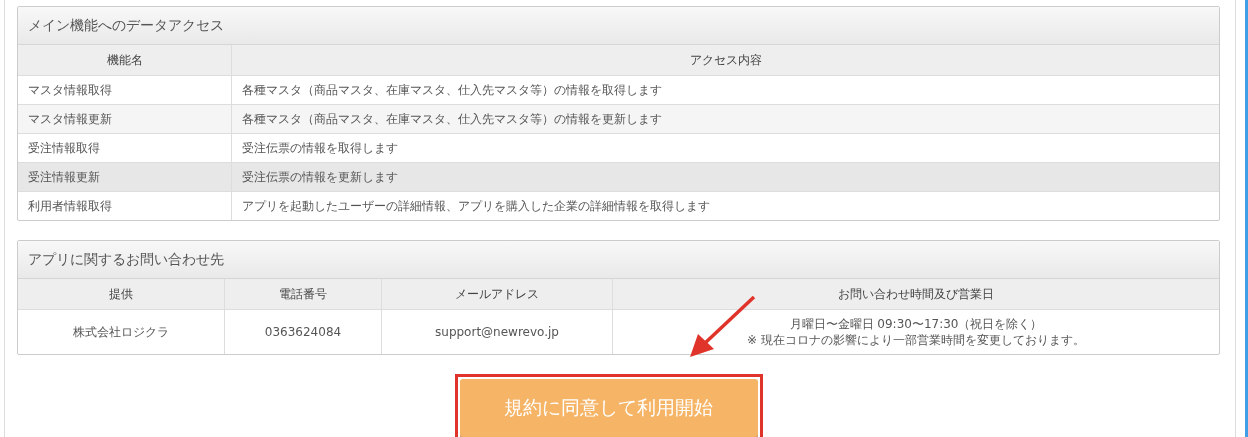 The height and width of the screenshot is (437, 1248). Describe the element at coordinates (125, 60) in the screenshot. I see `column-header: 機能名` at that location.